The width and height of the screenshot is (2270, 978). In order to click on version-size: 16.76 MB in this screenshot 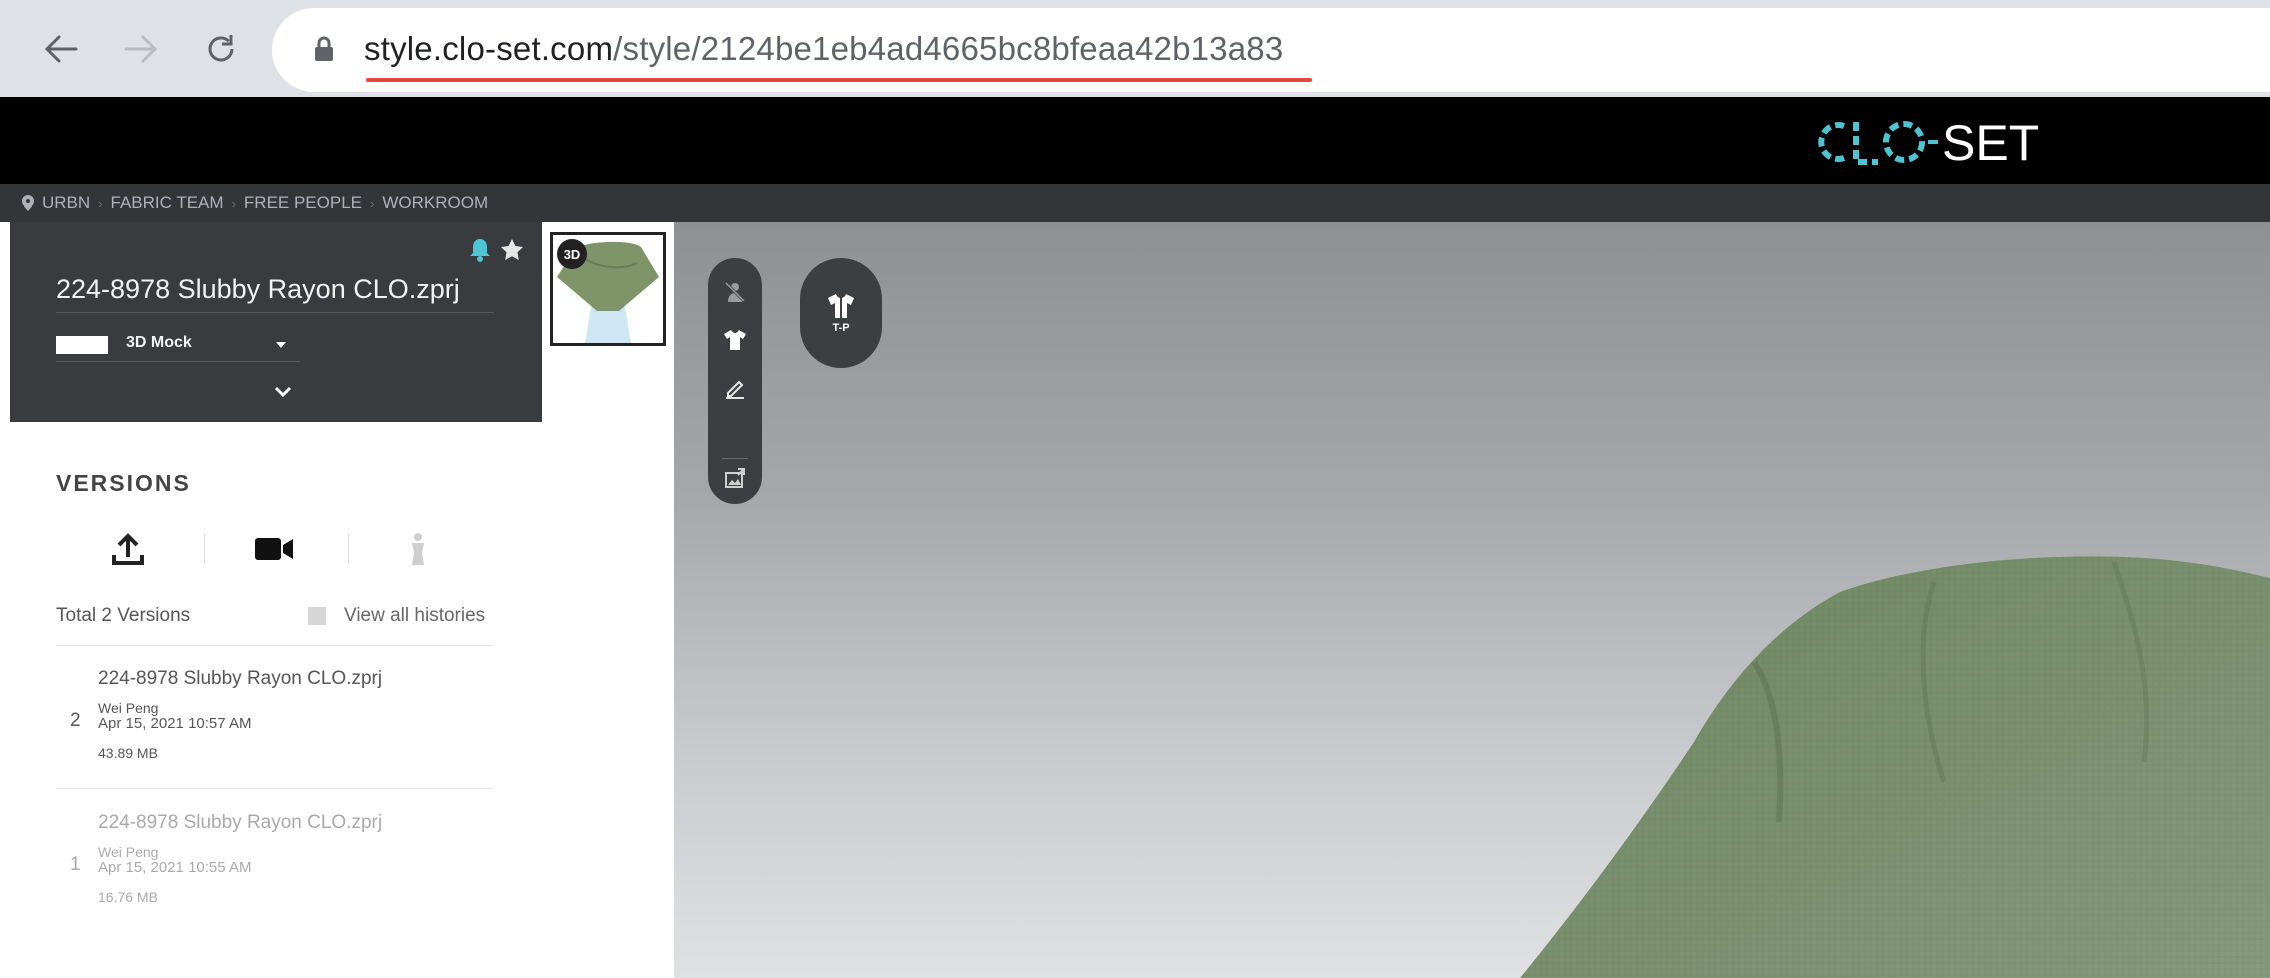, I will do `click(128, 897)`.